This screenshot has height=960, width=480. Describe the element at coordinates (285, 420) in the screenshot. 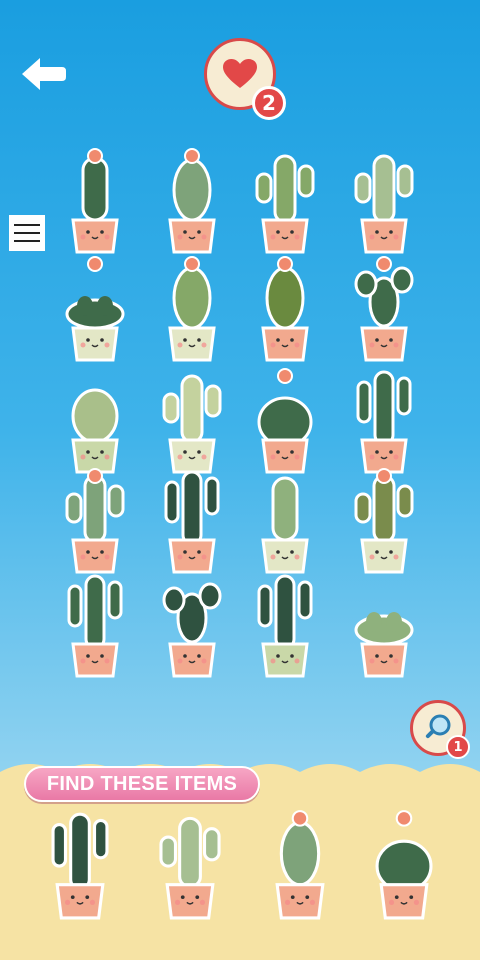

I see `cactus-barrel` at that location.